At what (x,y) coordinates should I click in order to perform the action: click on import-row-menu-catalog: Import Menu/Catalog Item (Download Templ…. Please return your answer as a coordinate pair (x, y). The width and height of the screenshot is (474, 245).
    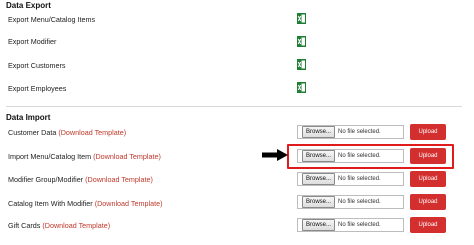
    Looking at the image, I should click on (84, 156).